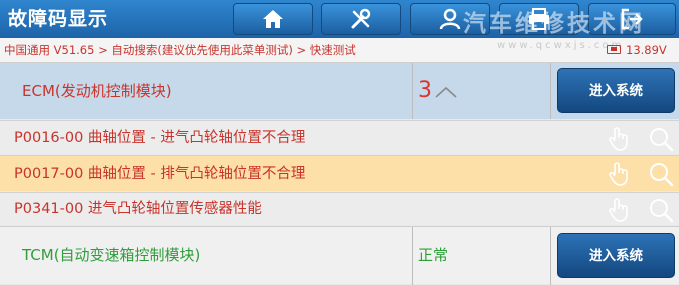  Describe the element at coordinates (160, 174) in the screenshot. I see `dtc-text: P0017-00 曲轴位置 - 排气凸轮轴位置不合理` at that location.